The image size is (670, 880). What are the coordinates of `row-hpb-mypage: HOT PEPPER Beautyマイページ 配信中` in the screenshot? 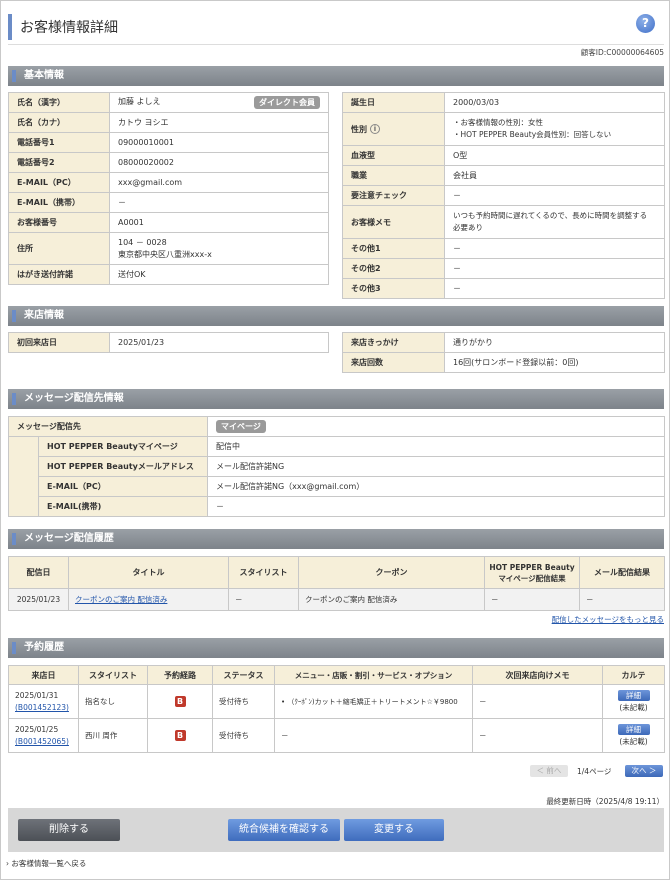 It's located at (336, 476).